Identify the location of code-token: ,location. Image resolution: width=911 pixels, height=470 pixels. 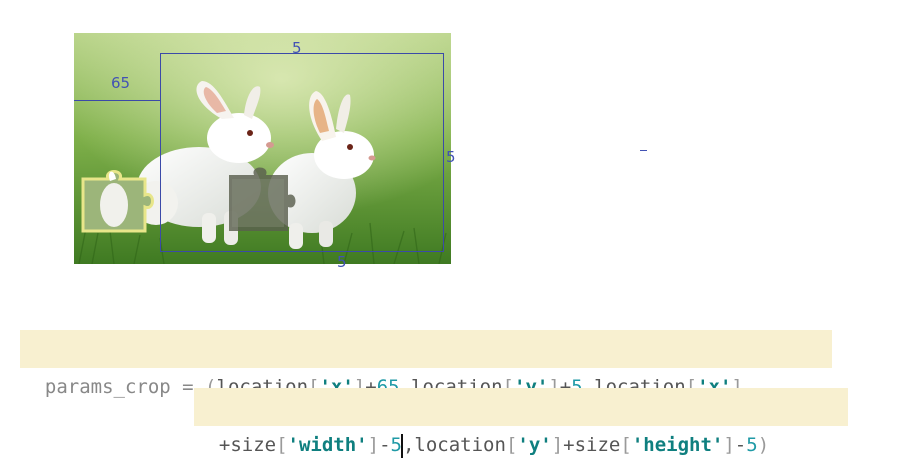
(454, 445).